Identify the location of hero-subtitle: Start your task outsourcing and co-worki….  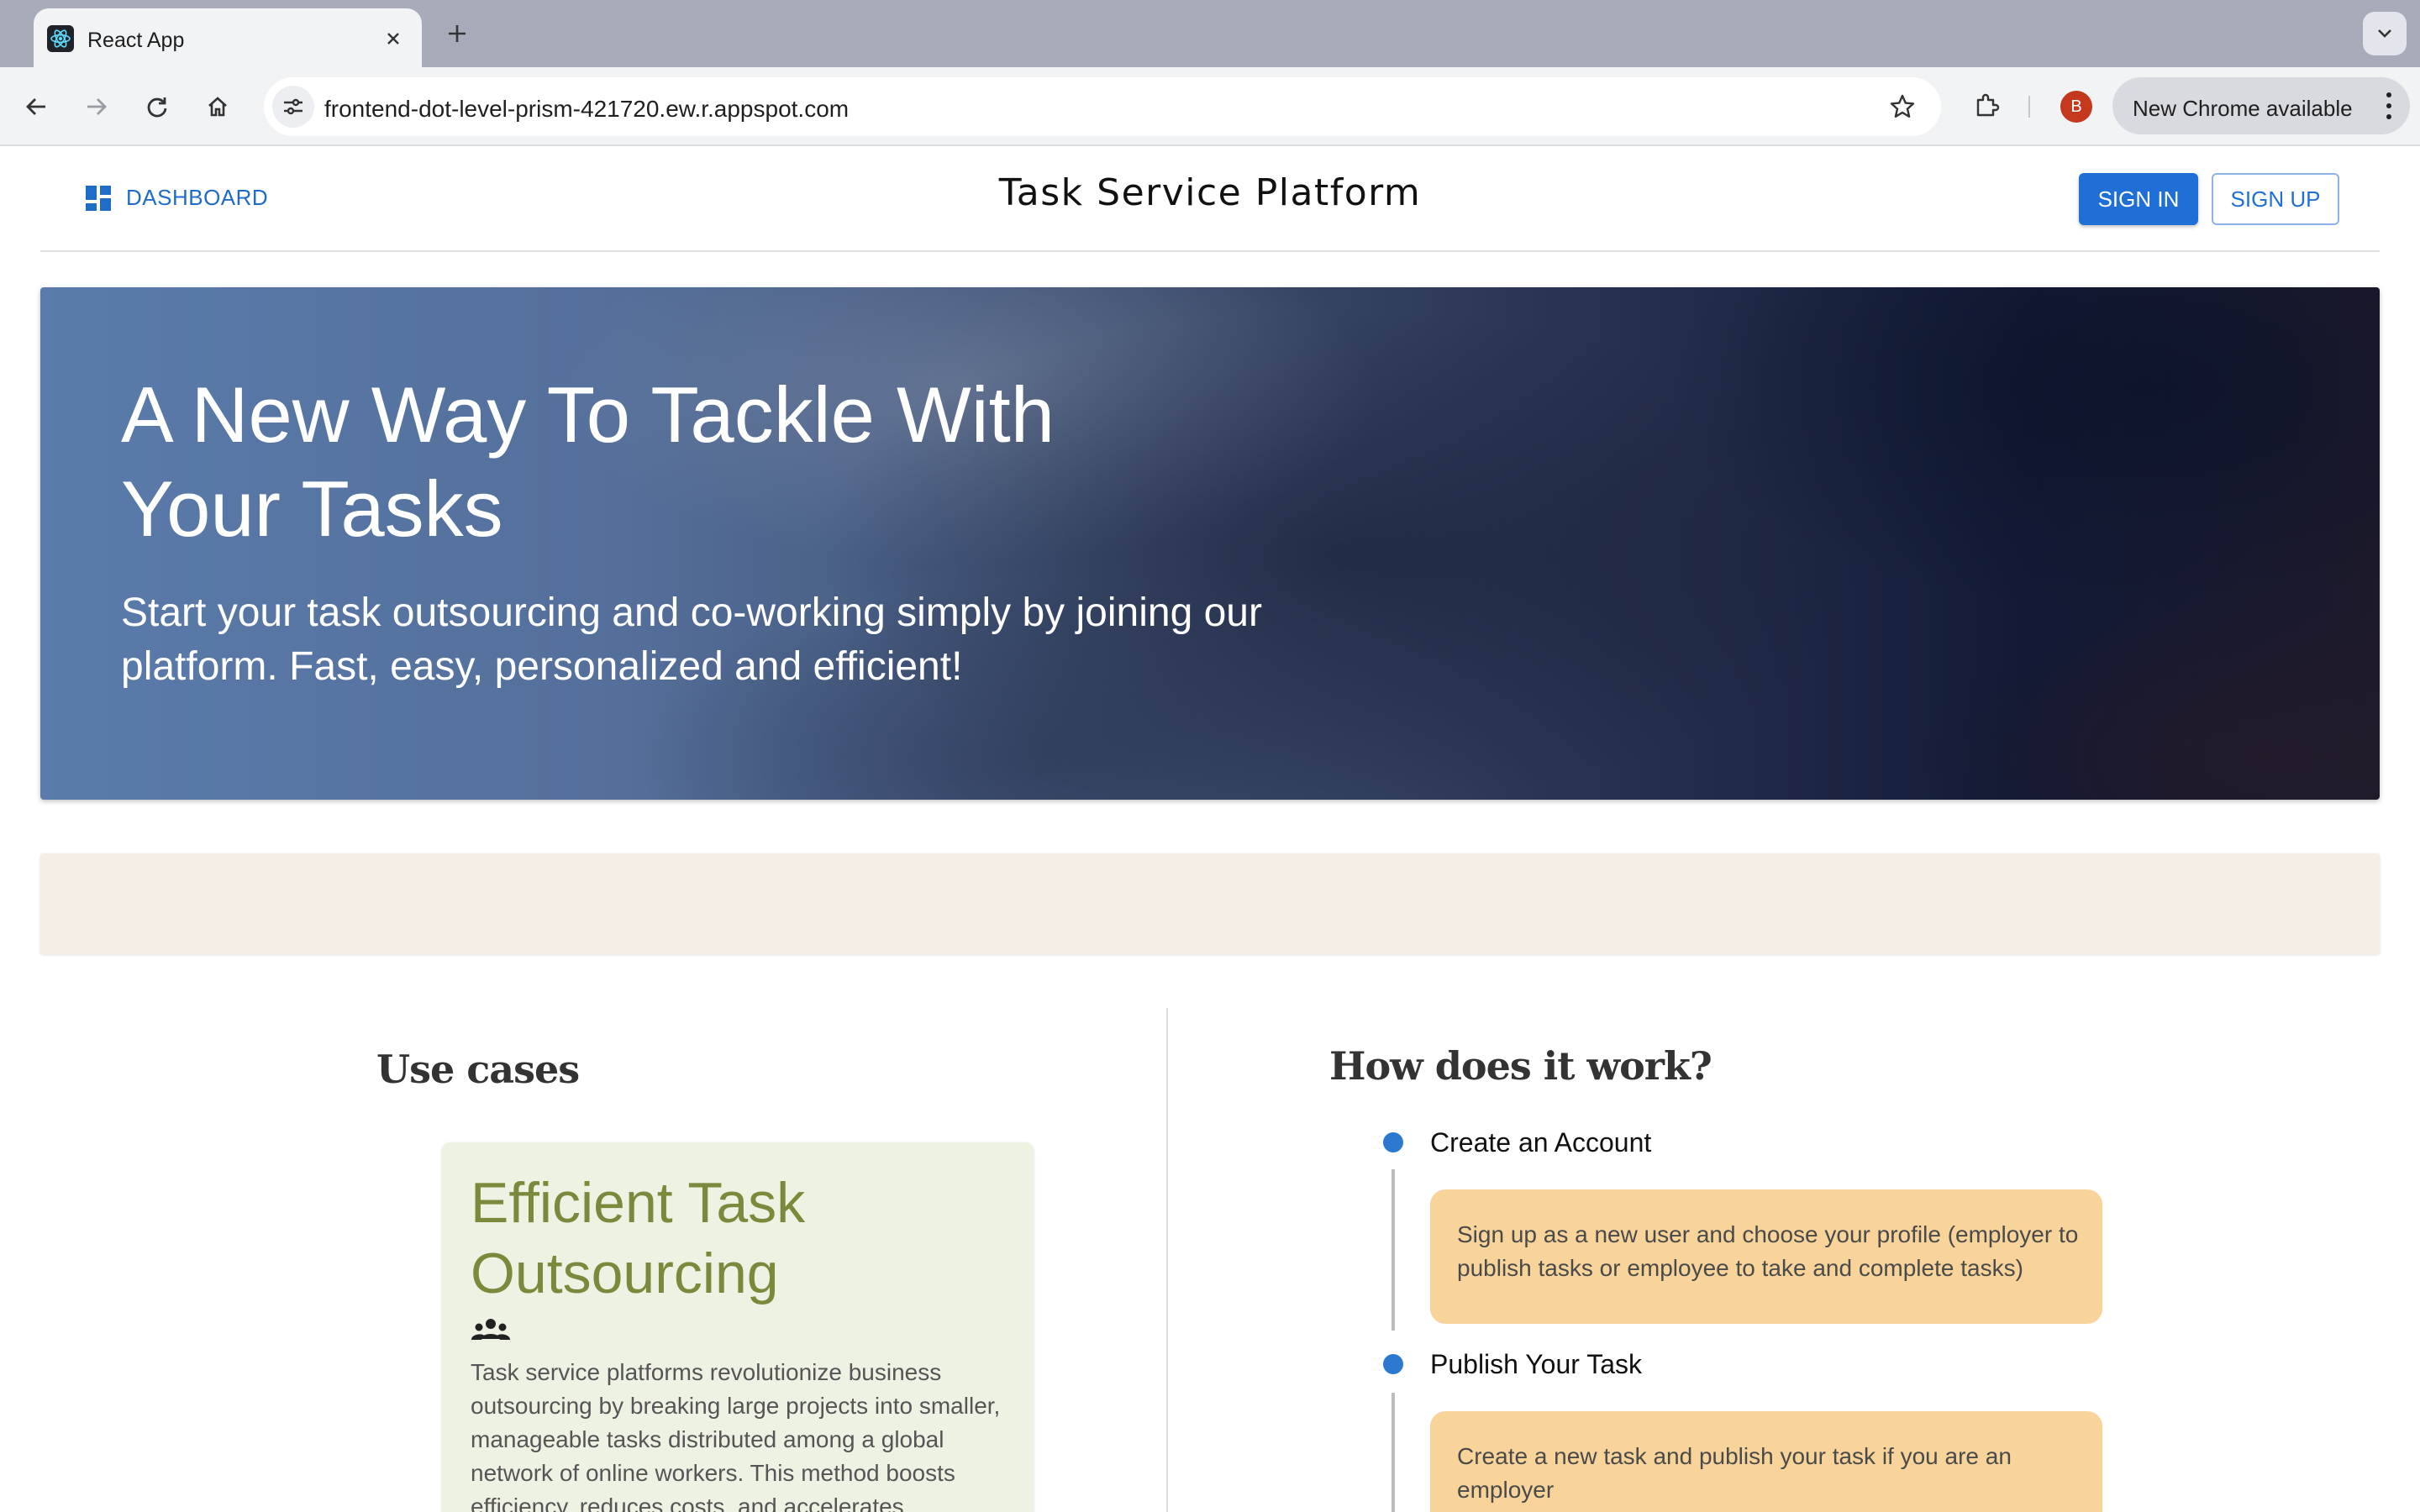
(691, 640).